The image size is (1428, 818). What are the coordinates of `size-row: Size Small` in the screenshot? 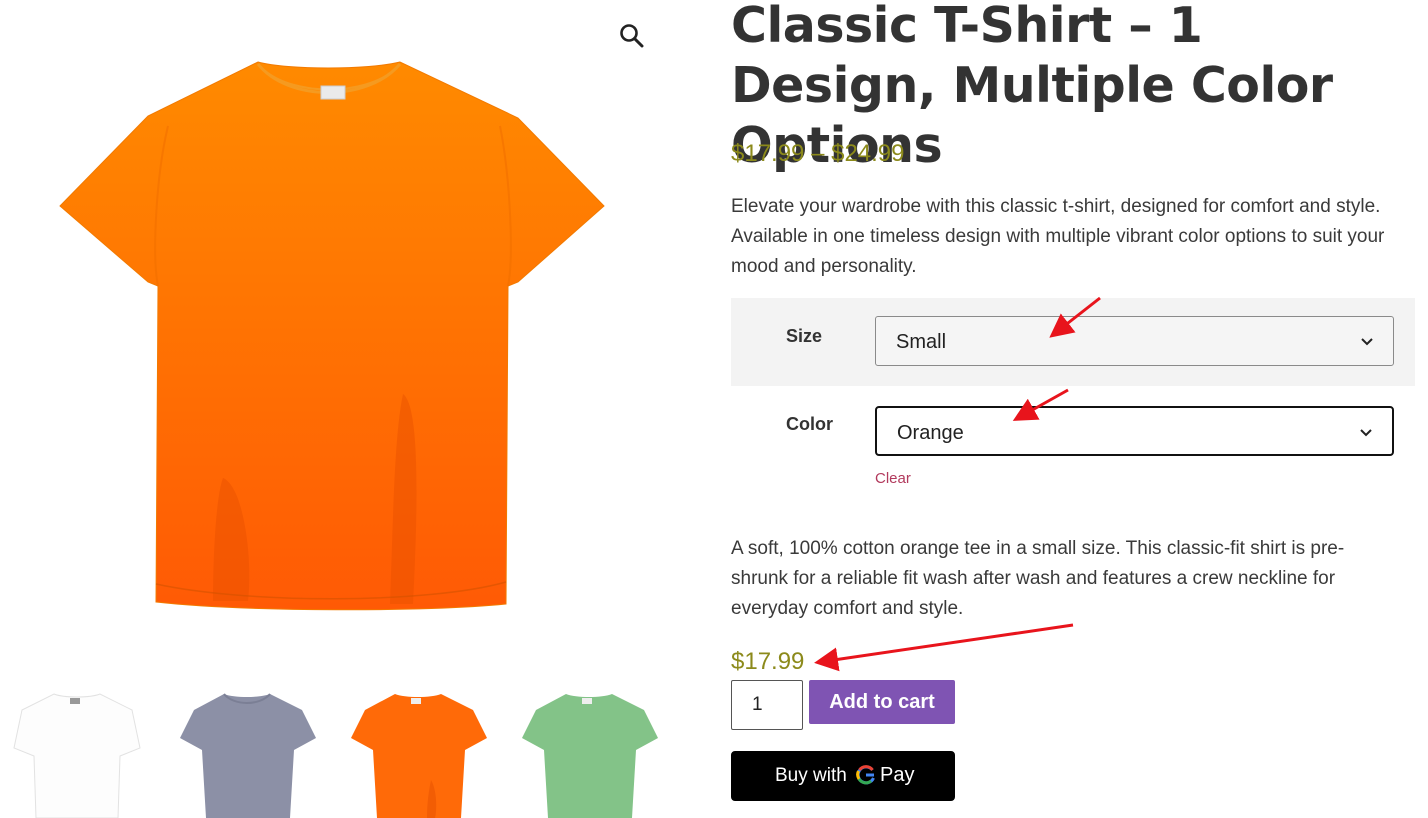 It's located at (1073, 342).